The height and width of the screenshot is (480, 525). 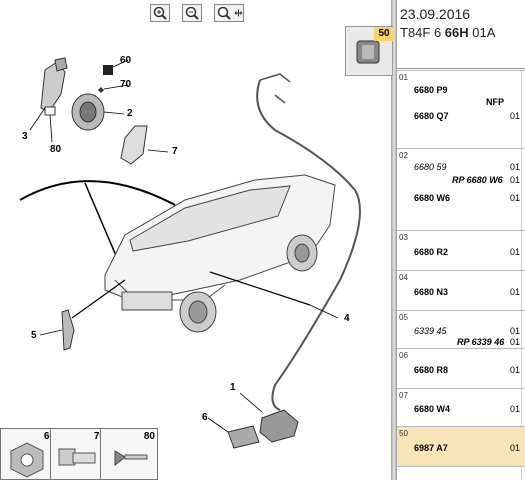 I want to click on callout-1: 1, so click(x=233, y=387).